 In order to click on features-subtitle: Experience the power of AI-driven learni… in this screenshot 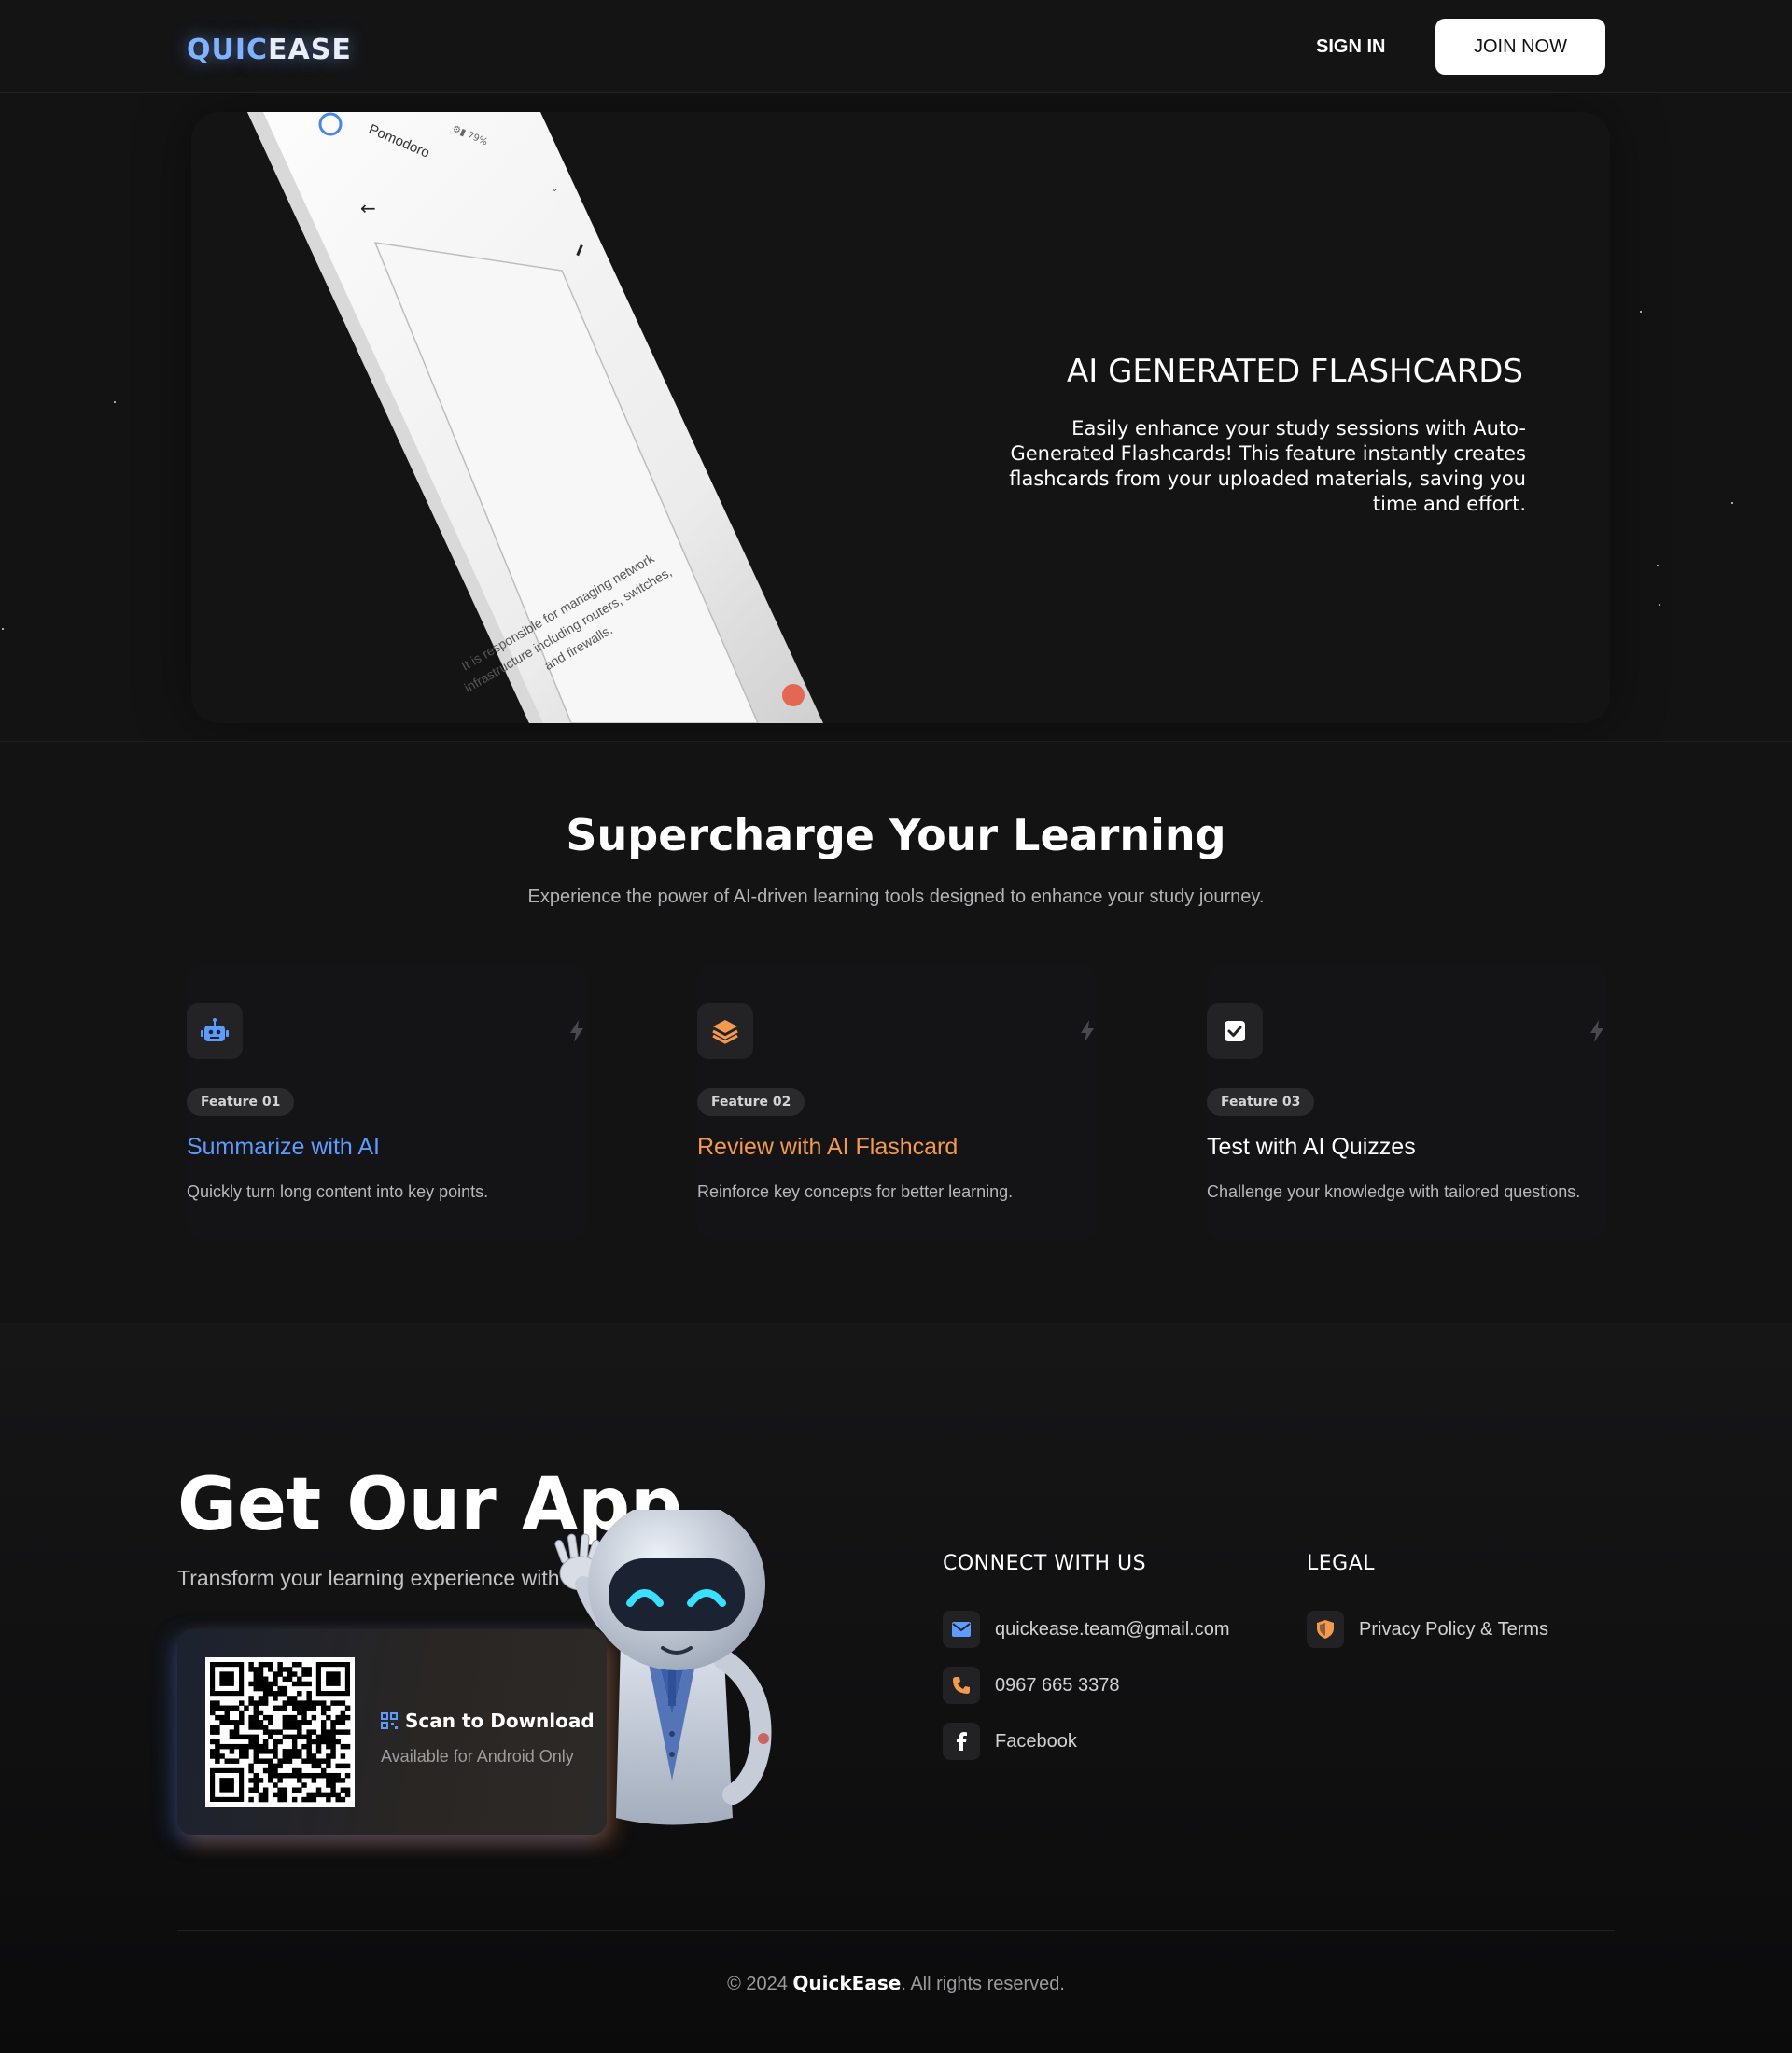, I will do `click(896, 897)`.